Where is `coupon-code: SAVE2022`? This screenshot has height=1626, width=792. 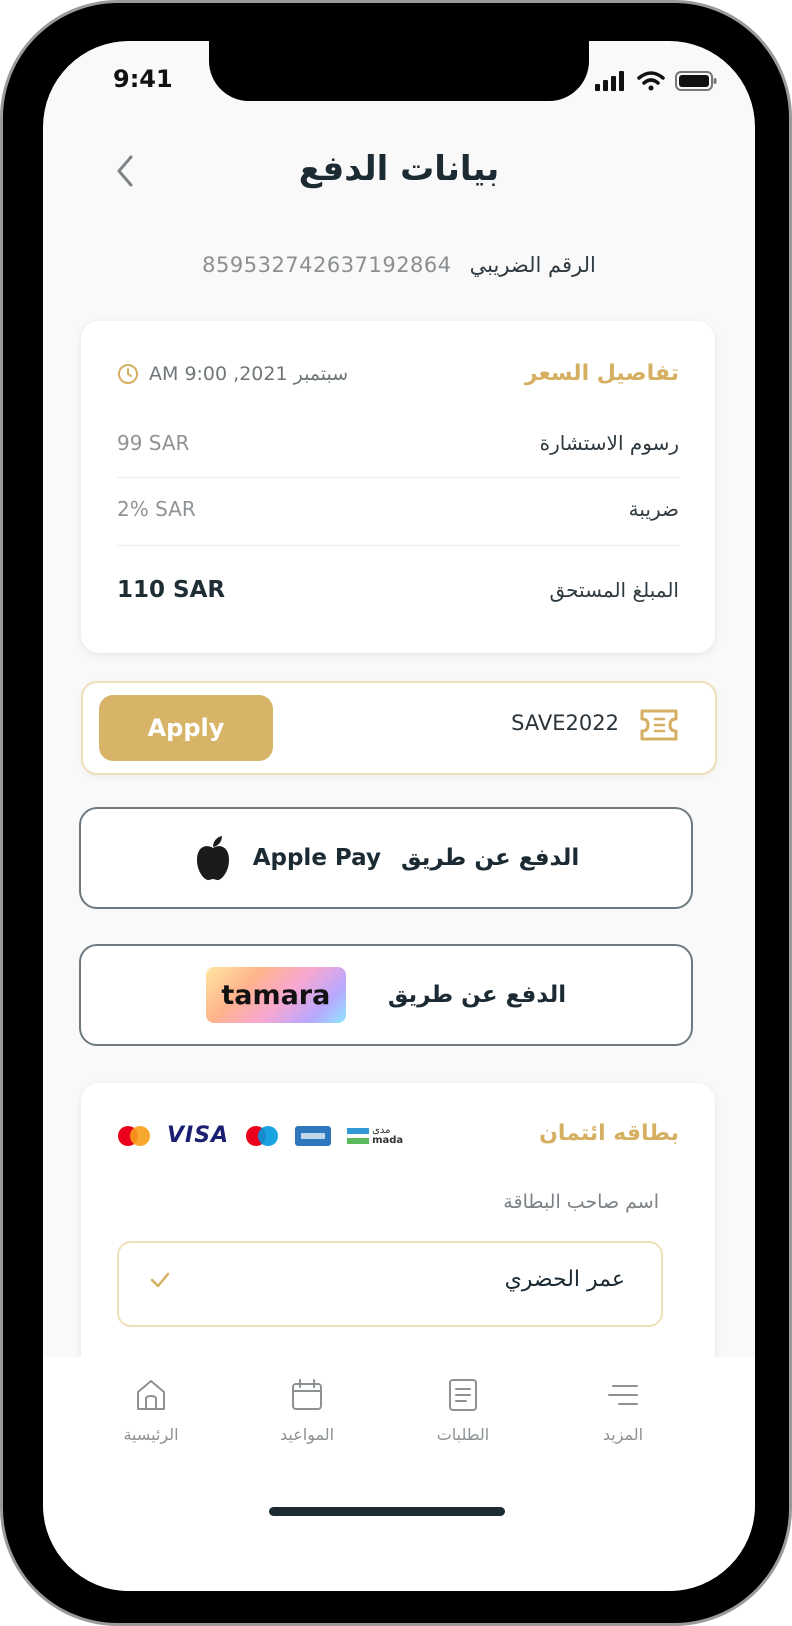
coupon-code: SAVE2022 is located at coordinates (565, 723).